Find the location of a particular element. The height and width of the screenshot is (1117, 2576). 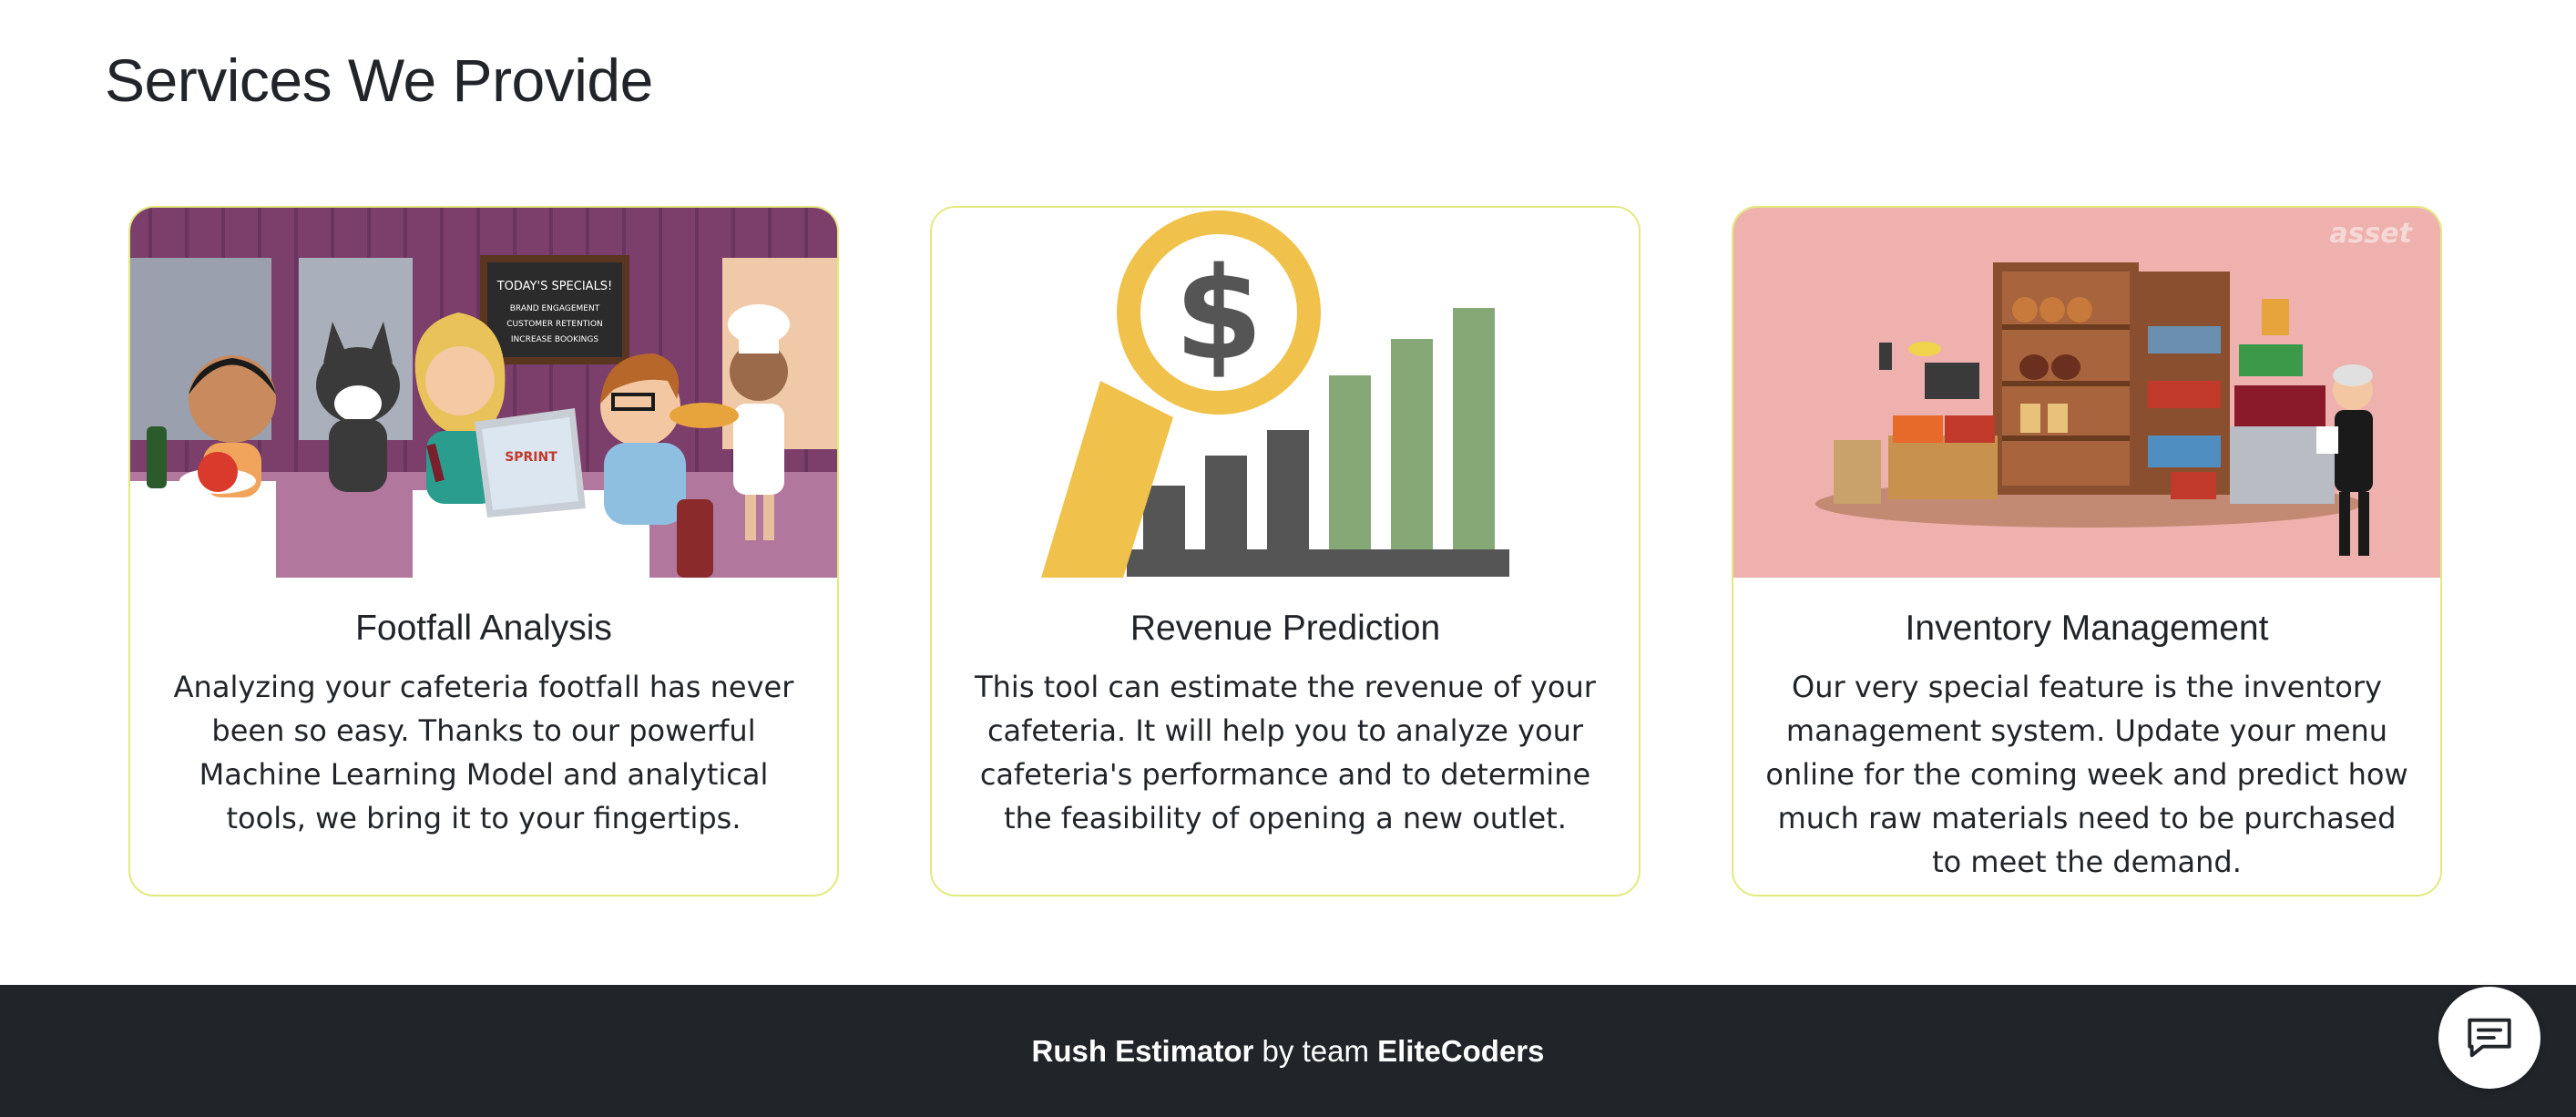

footer-by-text: by team is located at coordinates (1315, 1050).